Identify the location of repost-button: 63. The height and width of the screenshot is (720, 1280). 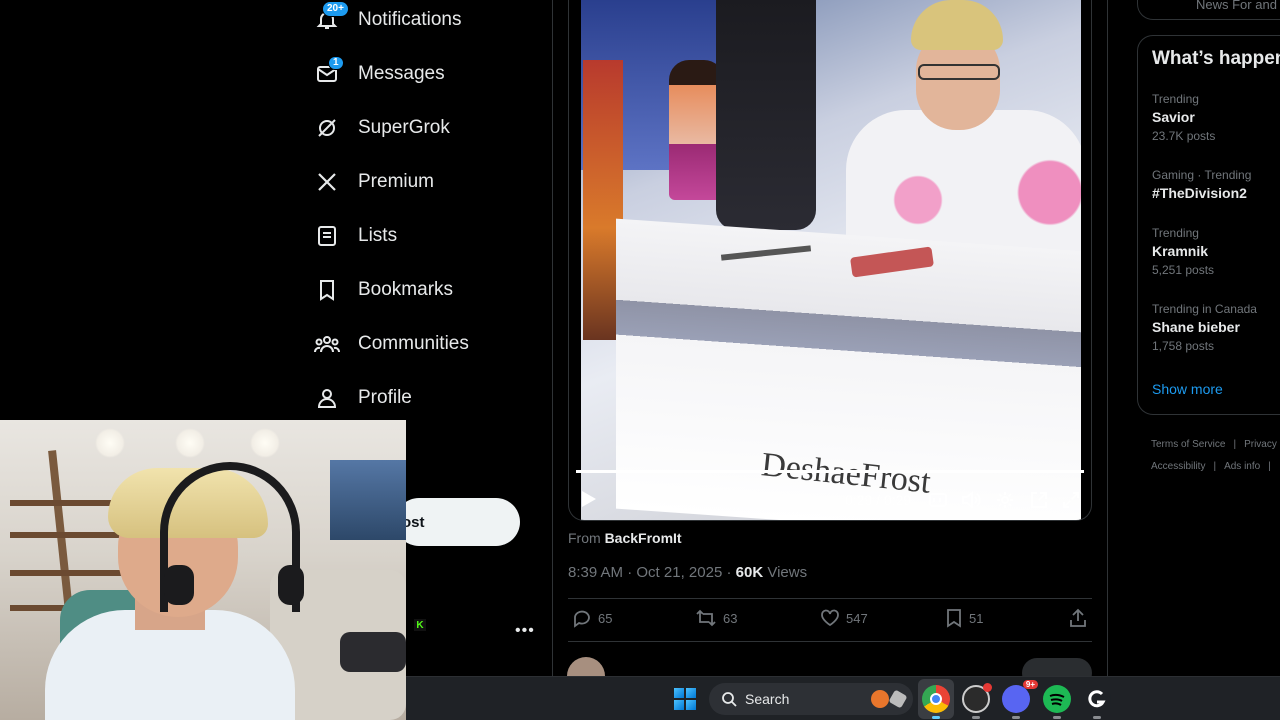
(716, 618).